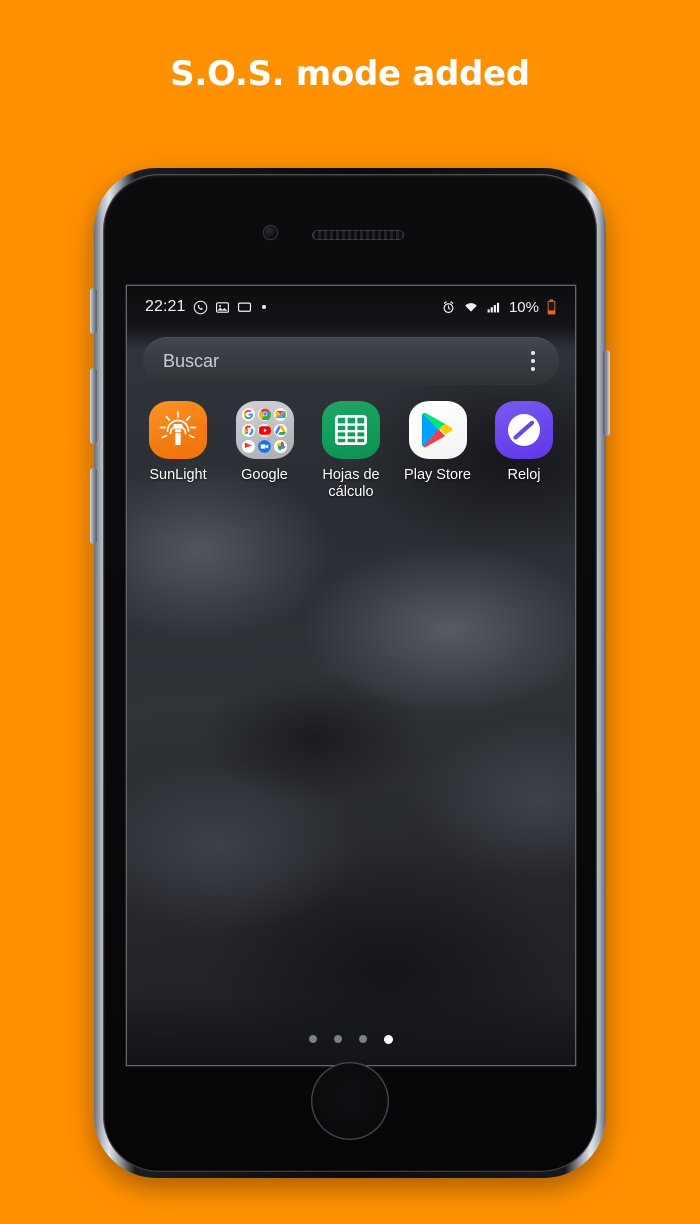 This screenshot has height=1224, width=700. Describe the element at coordinates (351, 484) in the screenshot. I see `app-label: Hojas de cálculo` at that location.